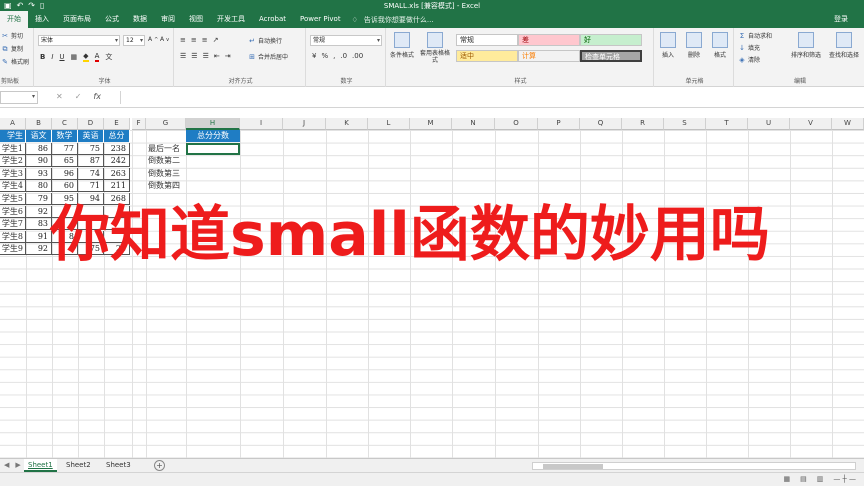 The height and width of the screenshot is (486, 864). What do you see at coordinates (848, 124) in the screenshot?
I see `column-header-w: W` at bounding box center [848, 124].